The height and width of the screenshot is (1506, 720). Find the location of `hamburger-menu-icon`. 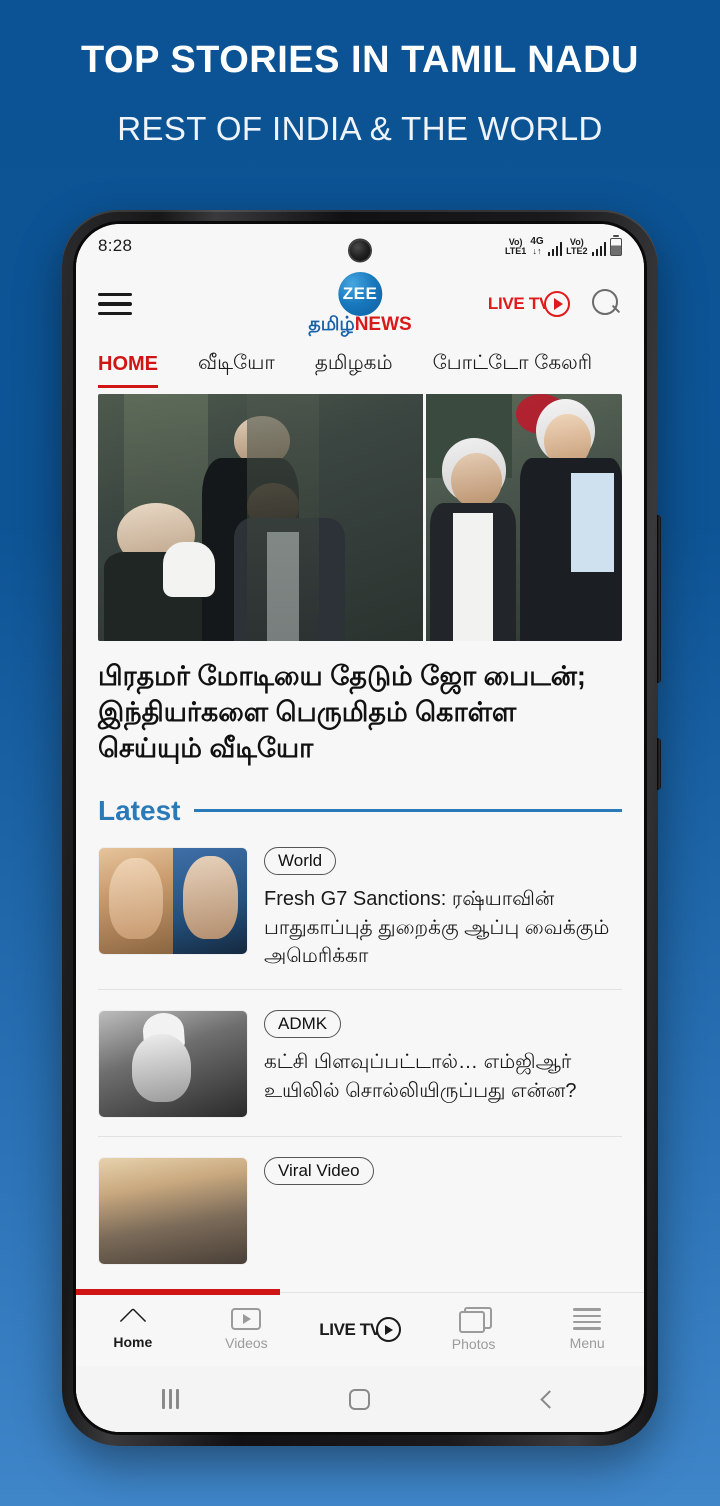

hamburger-menu-icon is located at coordinates (115, 304).